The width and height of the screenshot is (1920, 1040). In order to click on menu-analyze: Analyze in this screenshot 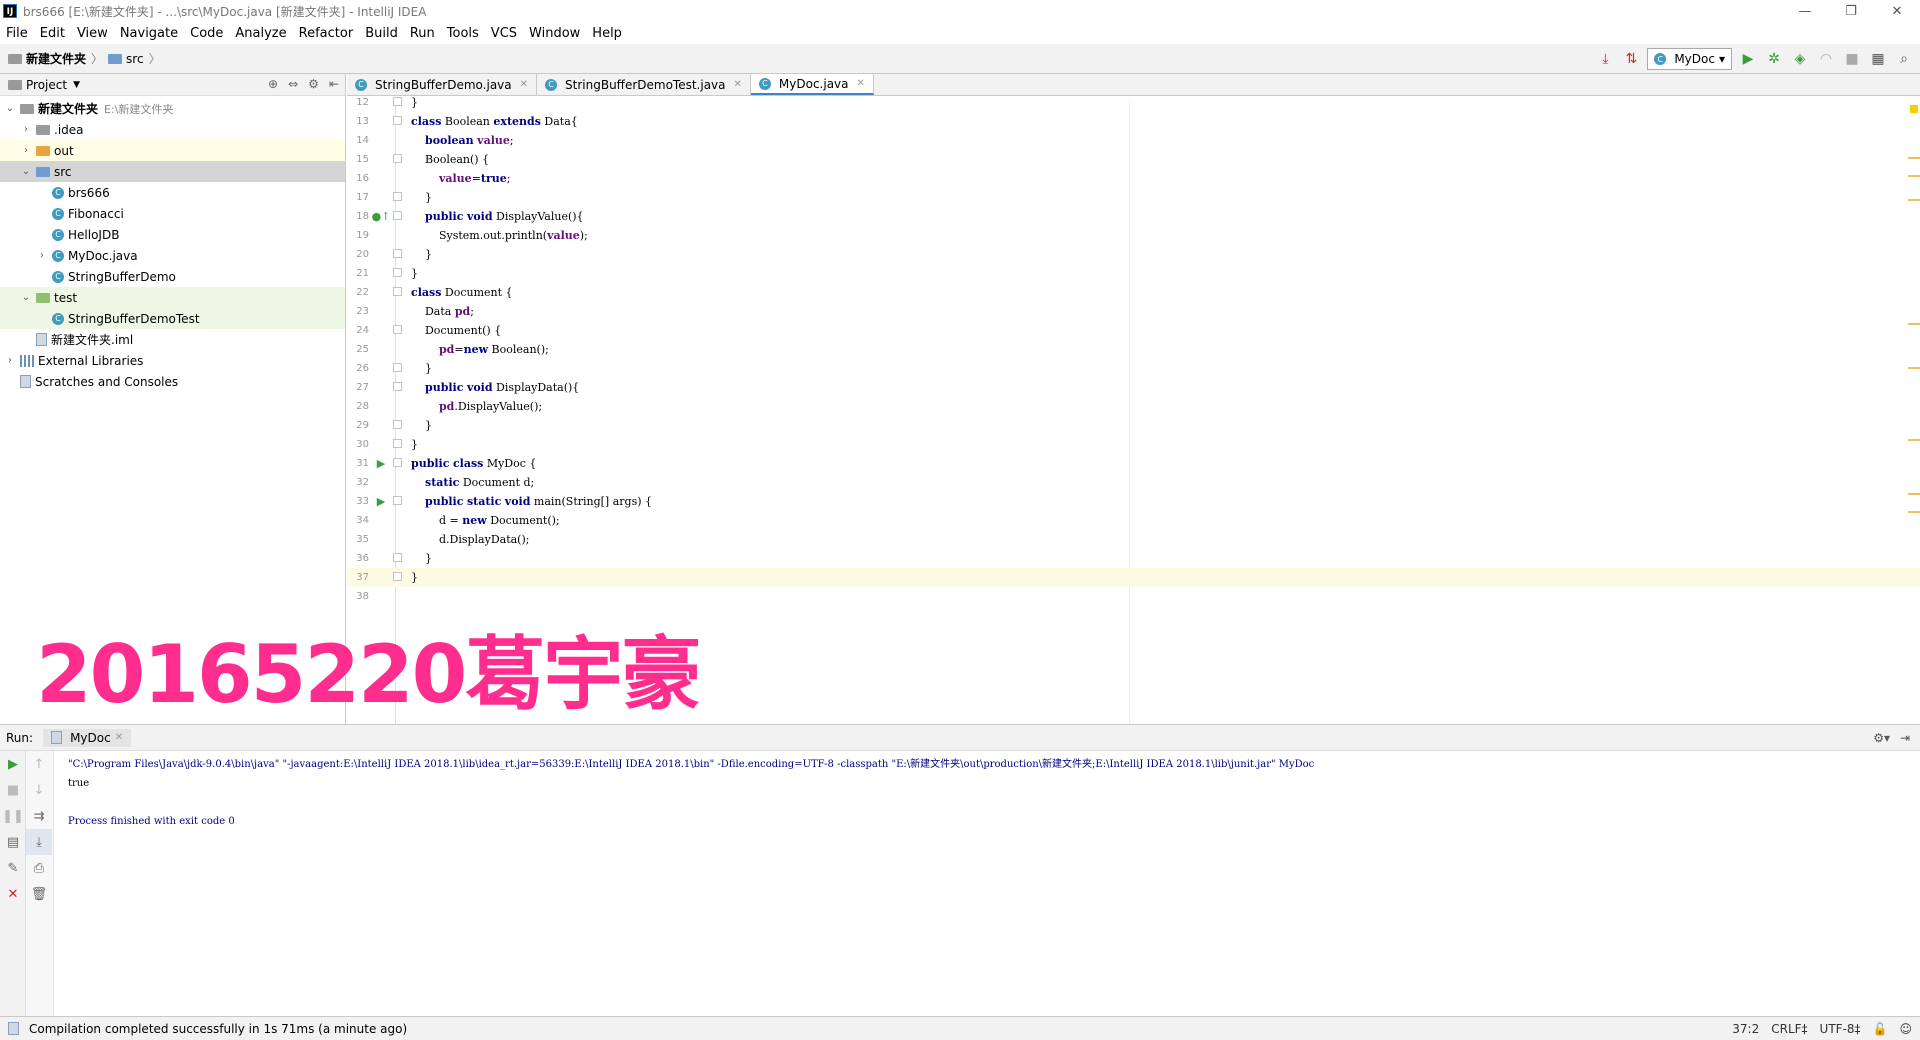, I will do `click(260, 33)`.